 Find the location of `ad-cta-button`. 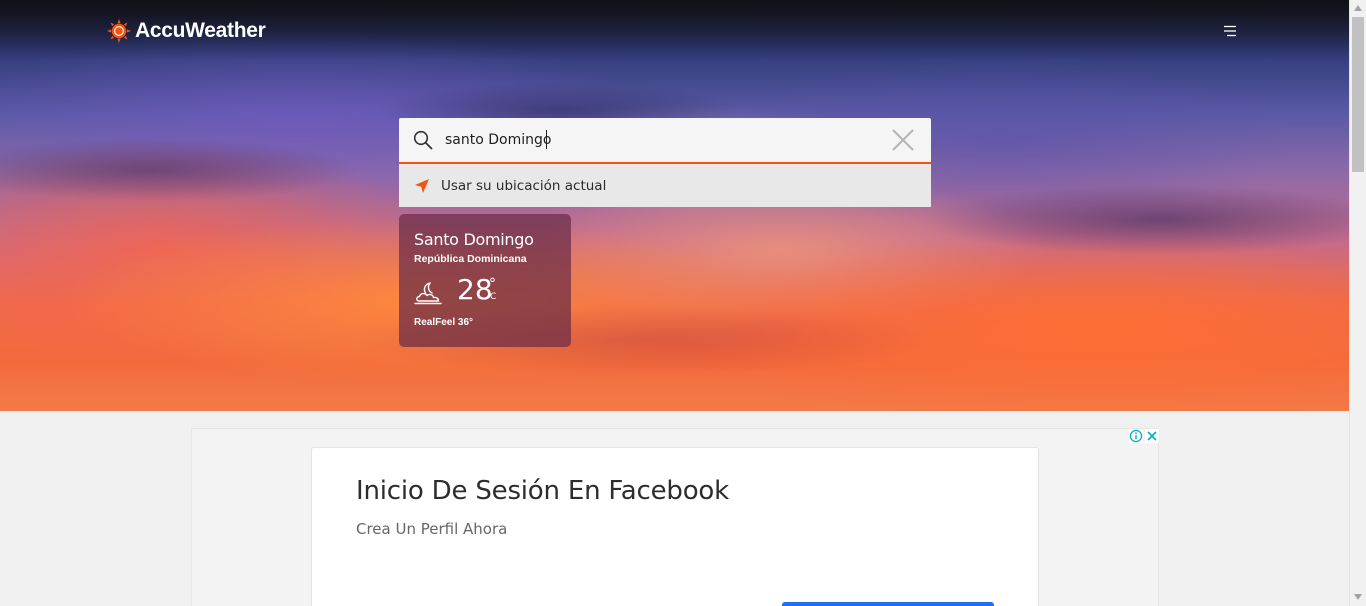

ad-cta-button is located at coordinates (888, 604).